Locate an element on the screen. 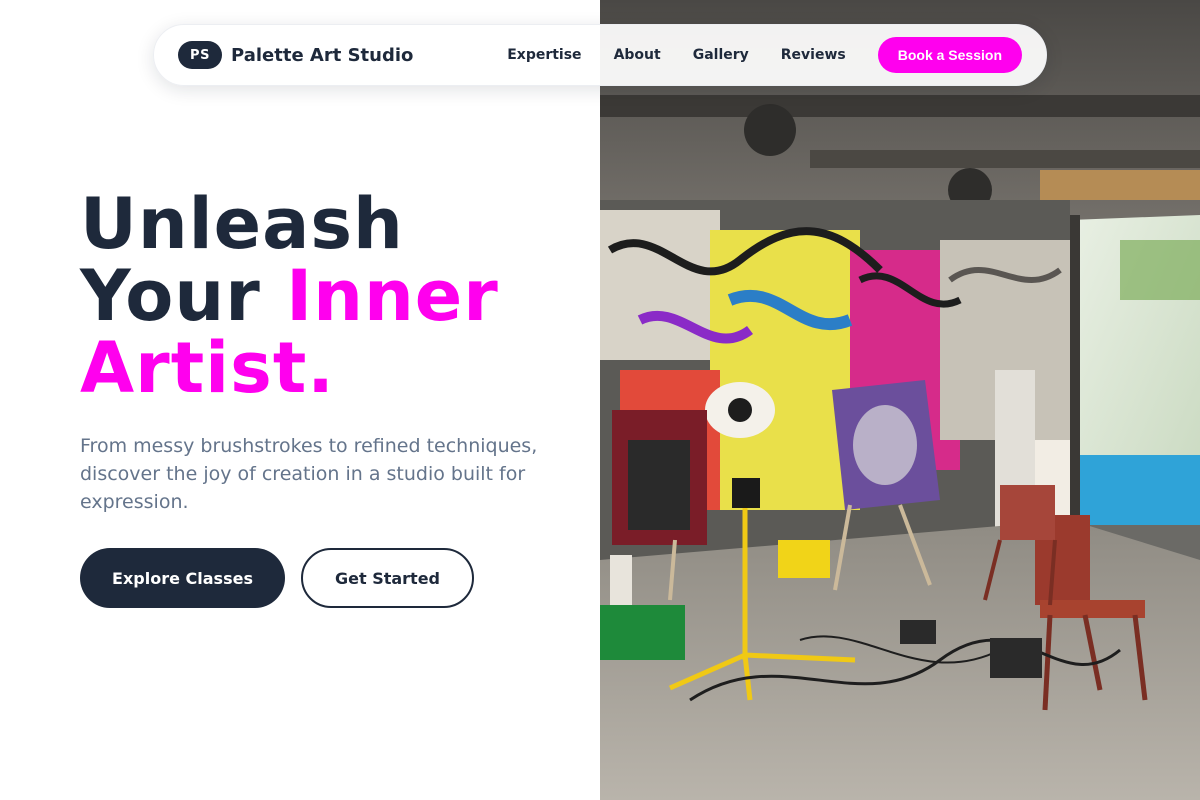  logo-badge: PS is located at coordinates (200, 55).